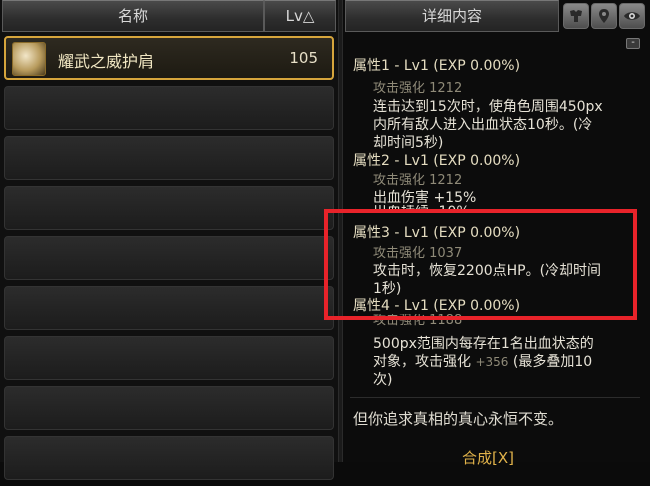 The image size is (650, 486). What do you see at coordinates (133, 16) in the screenshot?
I see `column-header-name: 名称` at bounding box center [133, 16].